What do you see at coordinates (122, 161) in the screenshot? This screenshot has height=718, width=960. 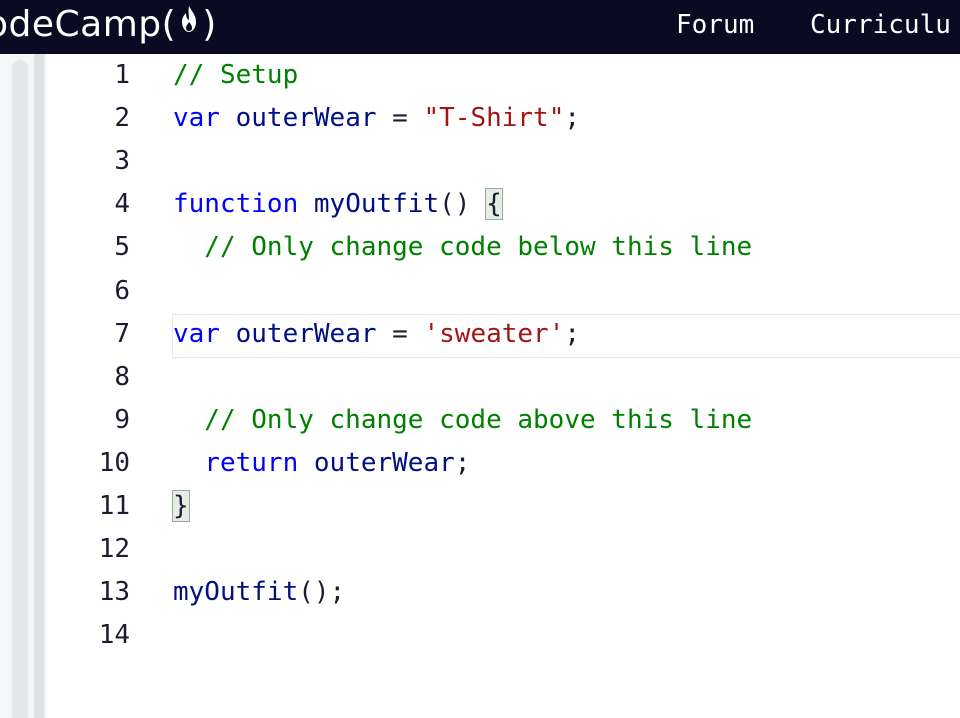 I see `line-number: 3` at bounding box center [122, 161].